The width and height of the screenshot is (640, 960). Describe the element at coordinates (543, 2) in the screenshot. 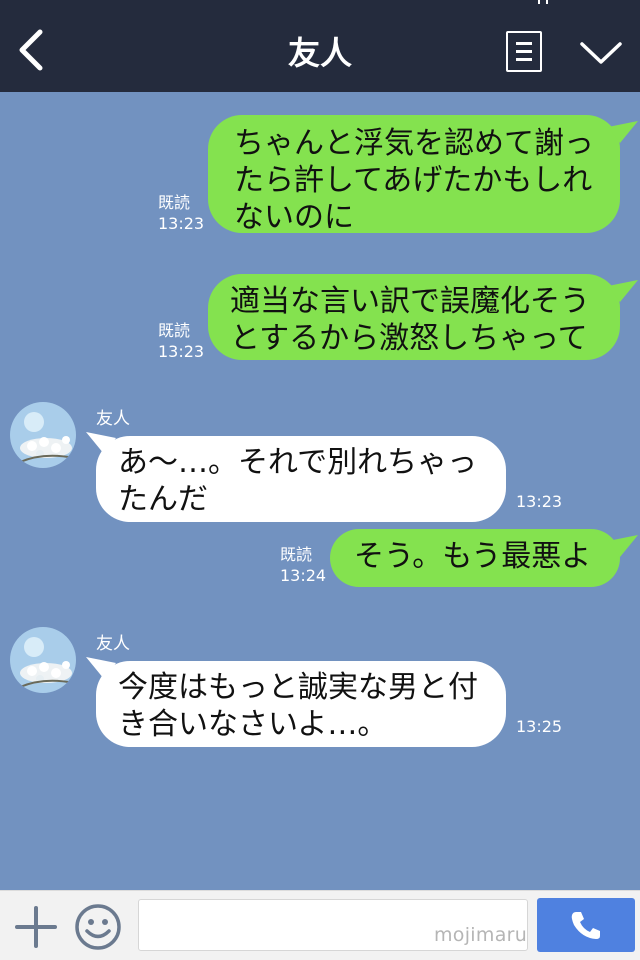

I see `status-indicator` at that location.